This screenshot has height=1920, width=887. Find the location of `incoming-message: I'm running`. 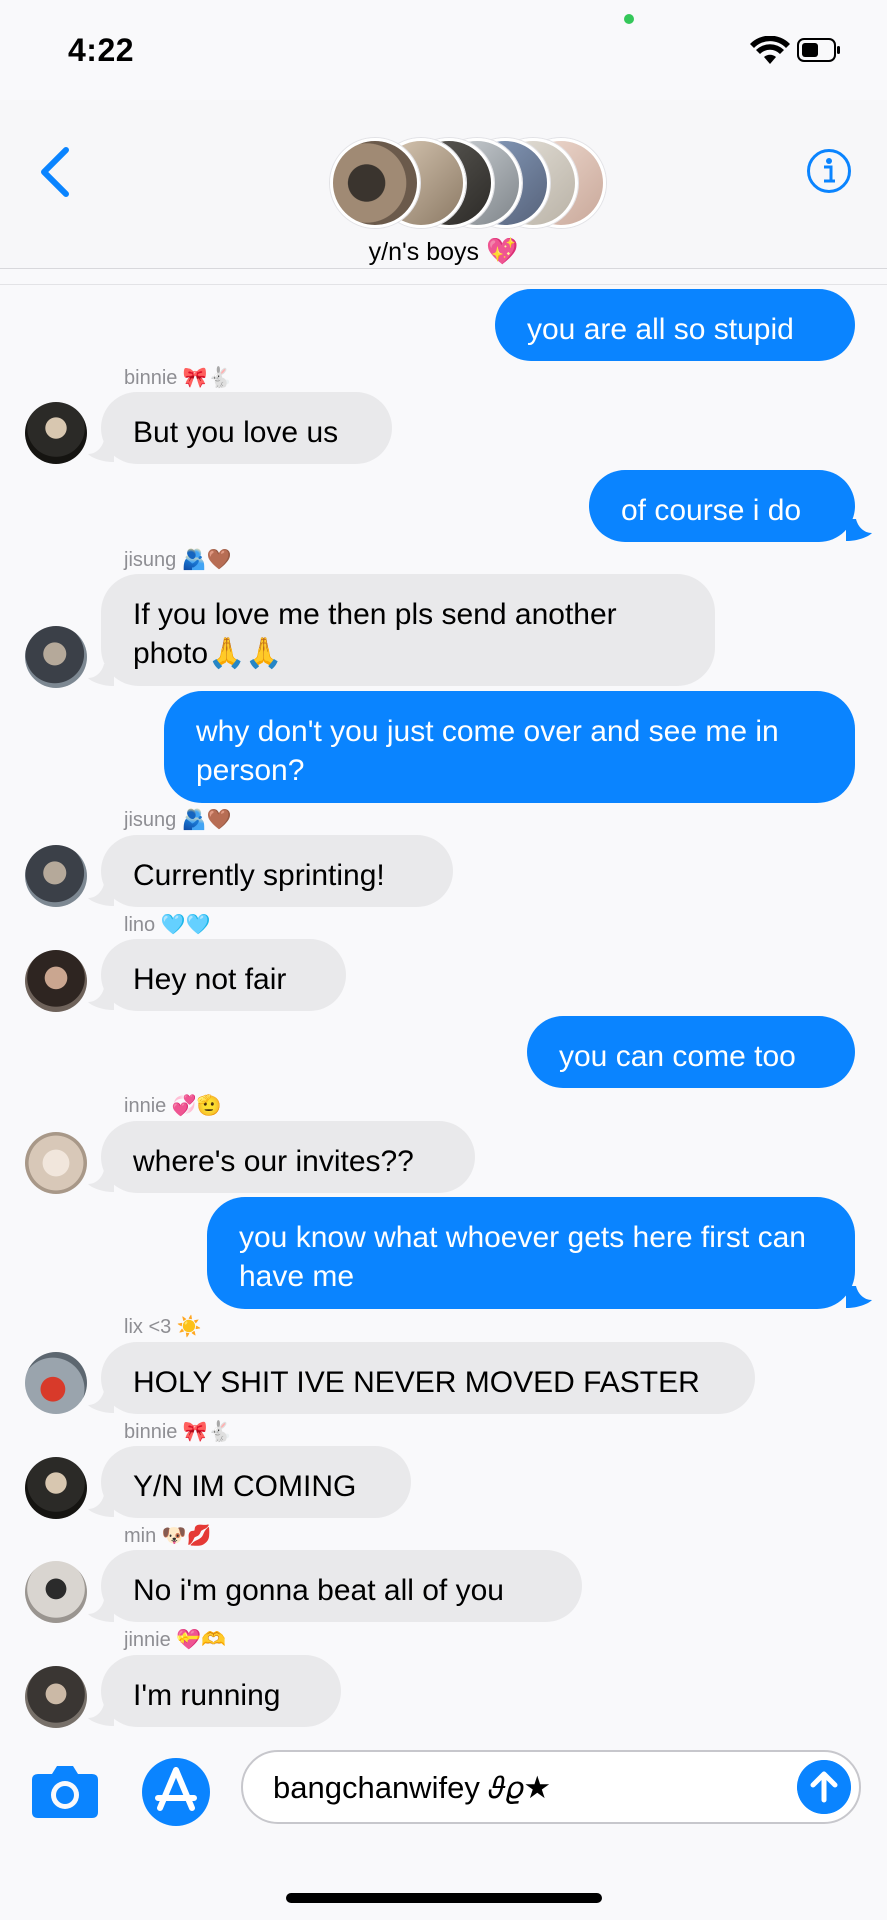

incoming-message: I'm running is located at coordinates (221, 1691).